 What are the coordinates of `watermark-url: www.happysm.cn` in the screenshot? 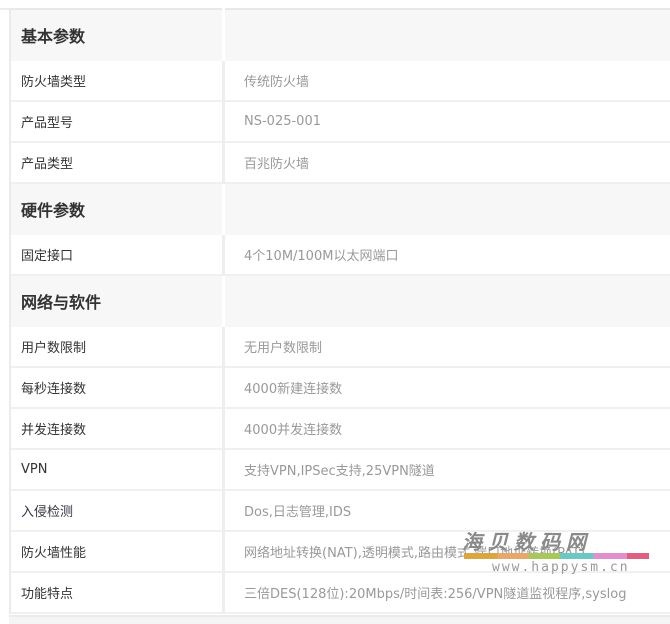 It's located at (561, 567).